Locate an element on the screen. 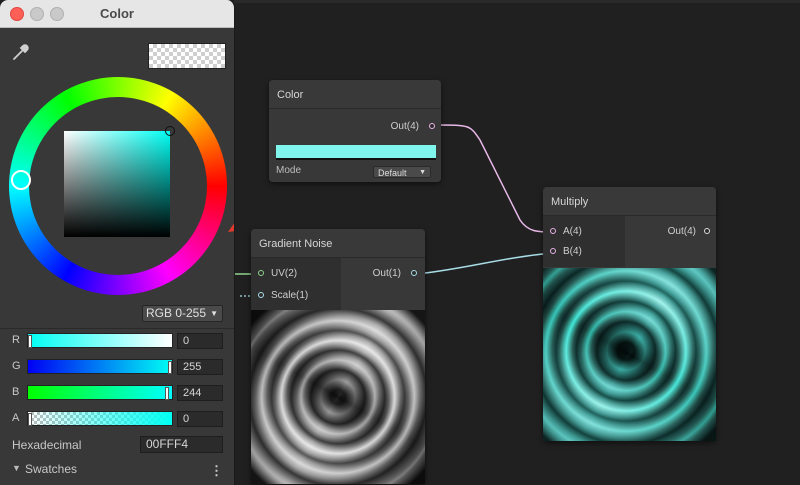  a-label: A is located at coordinates (16, 418).